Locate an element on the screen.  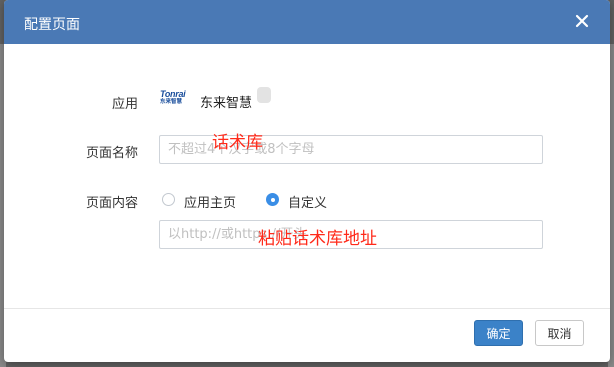
app-label: 应用 is located at coordinates (124, 104).